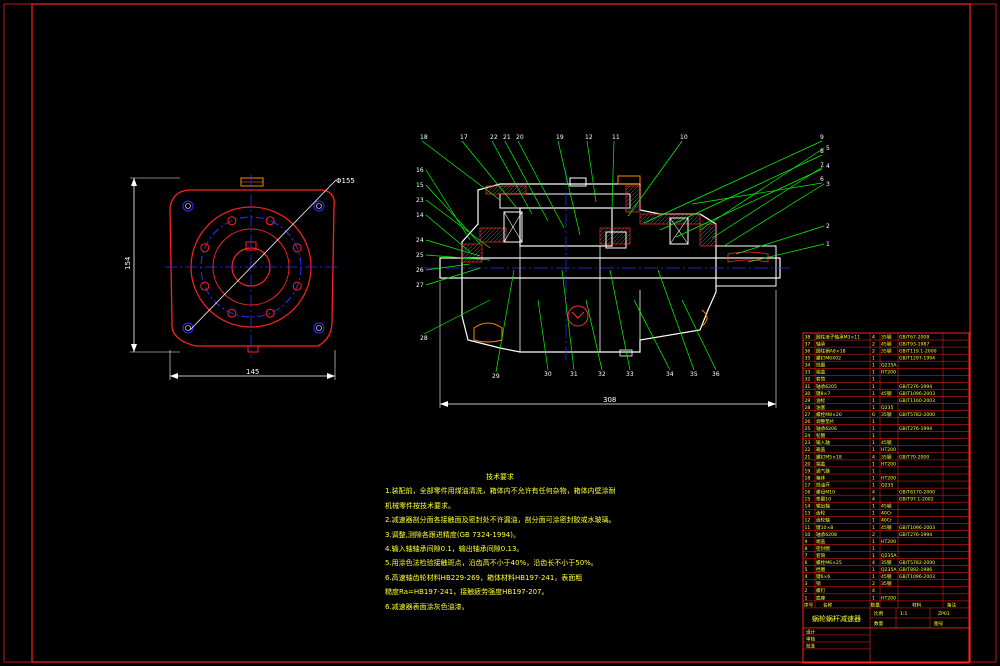  What do you see at coordinates (876, 604) in the screenshot?
I see `table-header-qty: 数量` at bounding box center [876, 604].